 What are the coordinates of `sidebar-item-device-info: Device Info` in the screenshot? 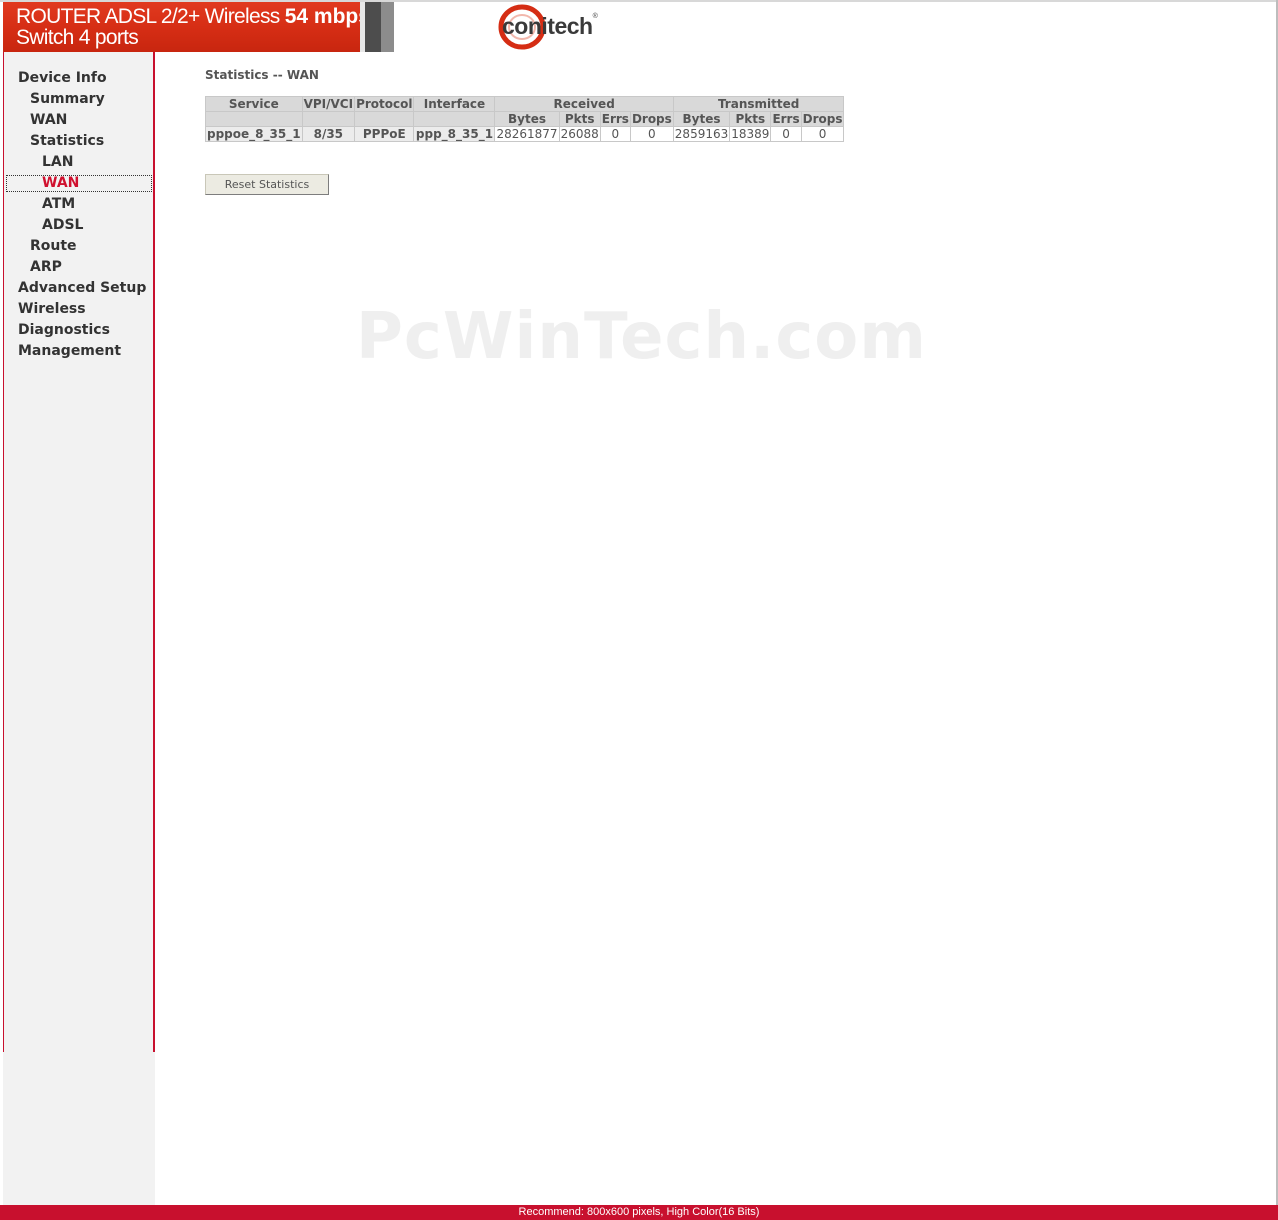 It's located at (62, 78).